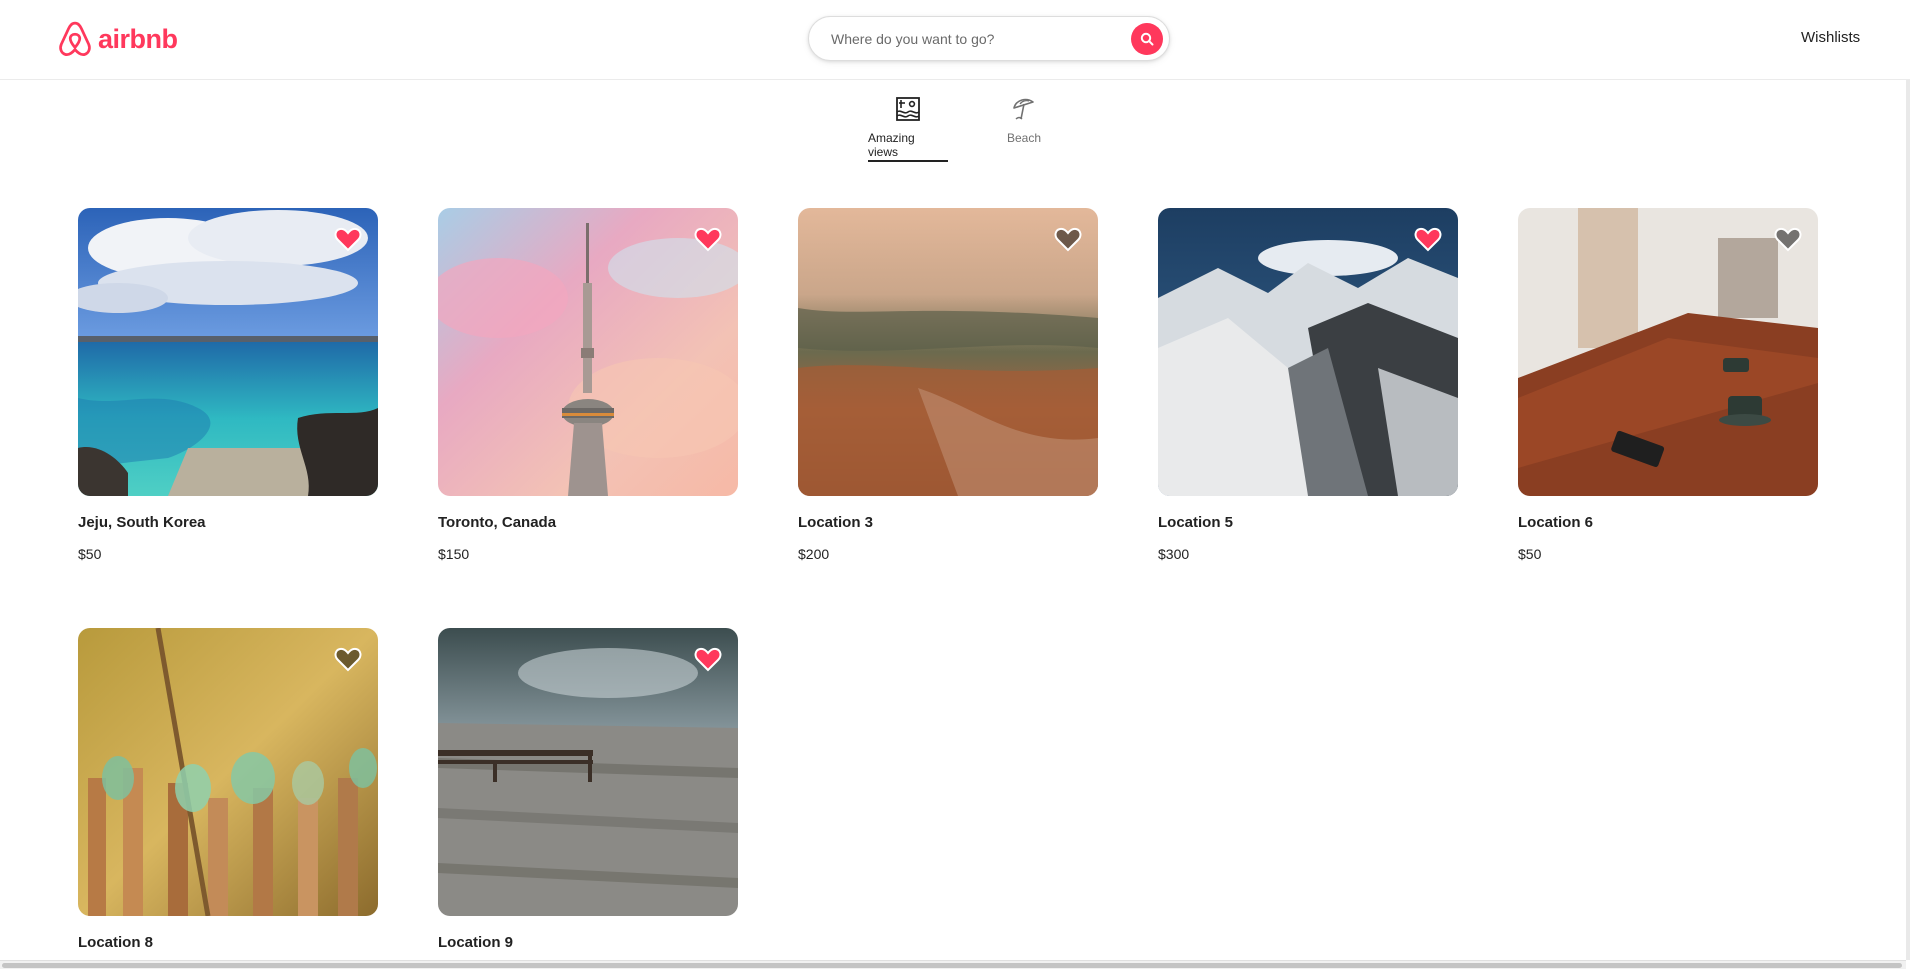 The height and width of the screenshot is (969, 1910). I want to click on airbnb-logo-icon, so click(75, 39).